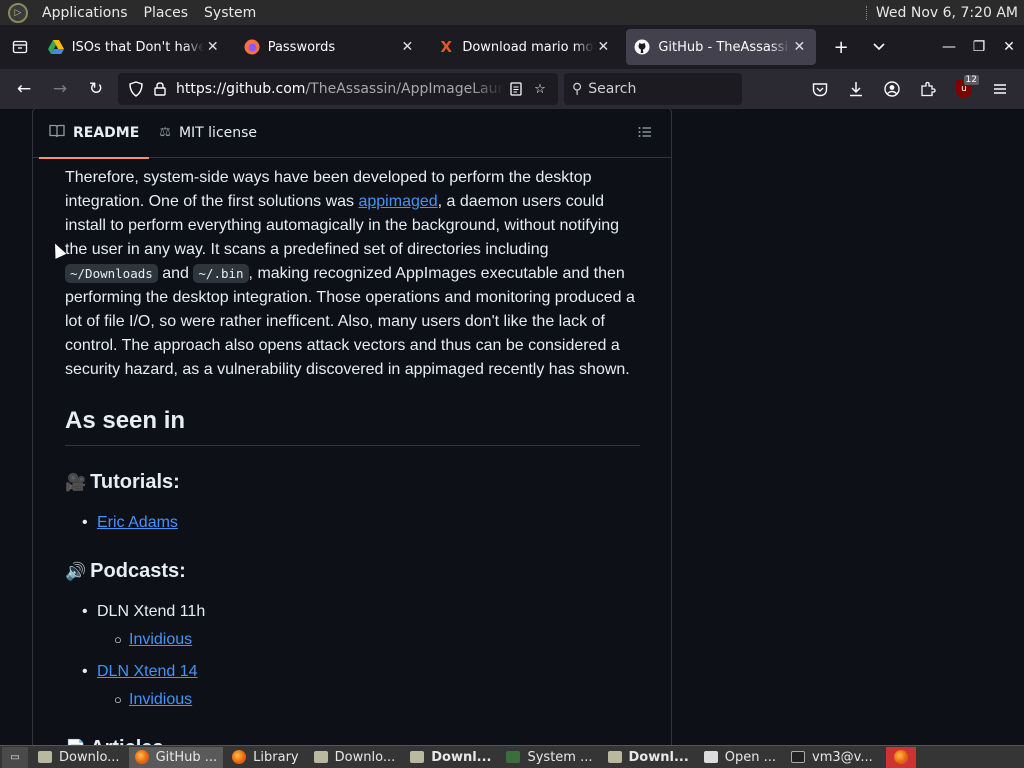 The width and height of the screenshot is (1024, 768). I want to click on pocket-button, so click(820, 89).